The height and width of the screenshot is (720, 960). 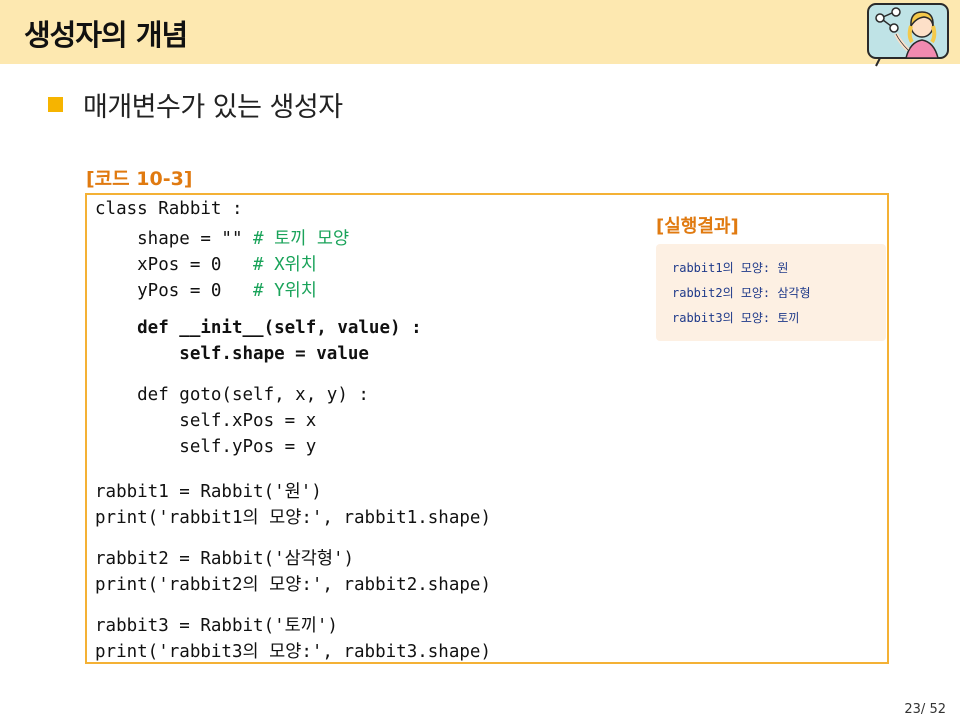 I want to click on result-line: rabbit3의 모양: 토끼, so click(x=736, y=318).